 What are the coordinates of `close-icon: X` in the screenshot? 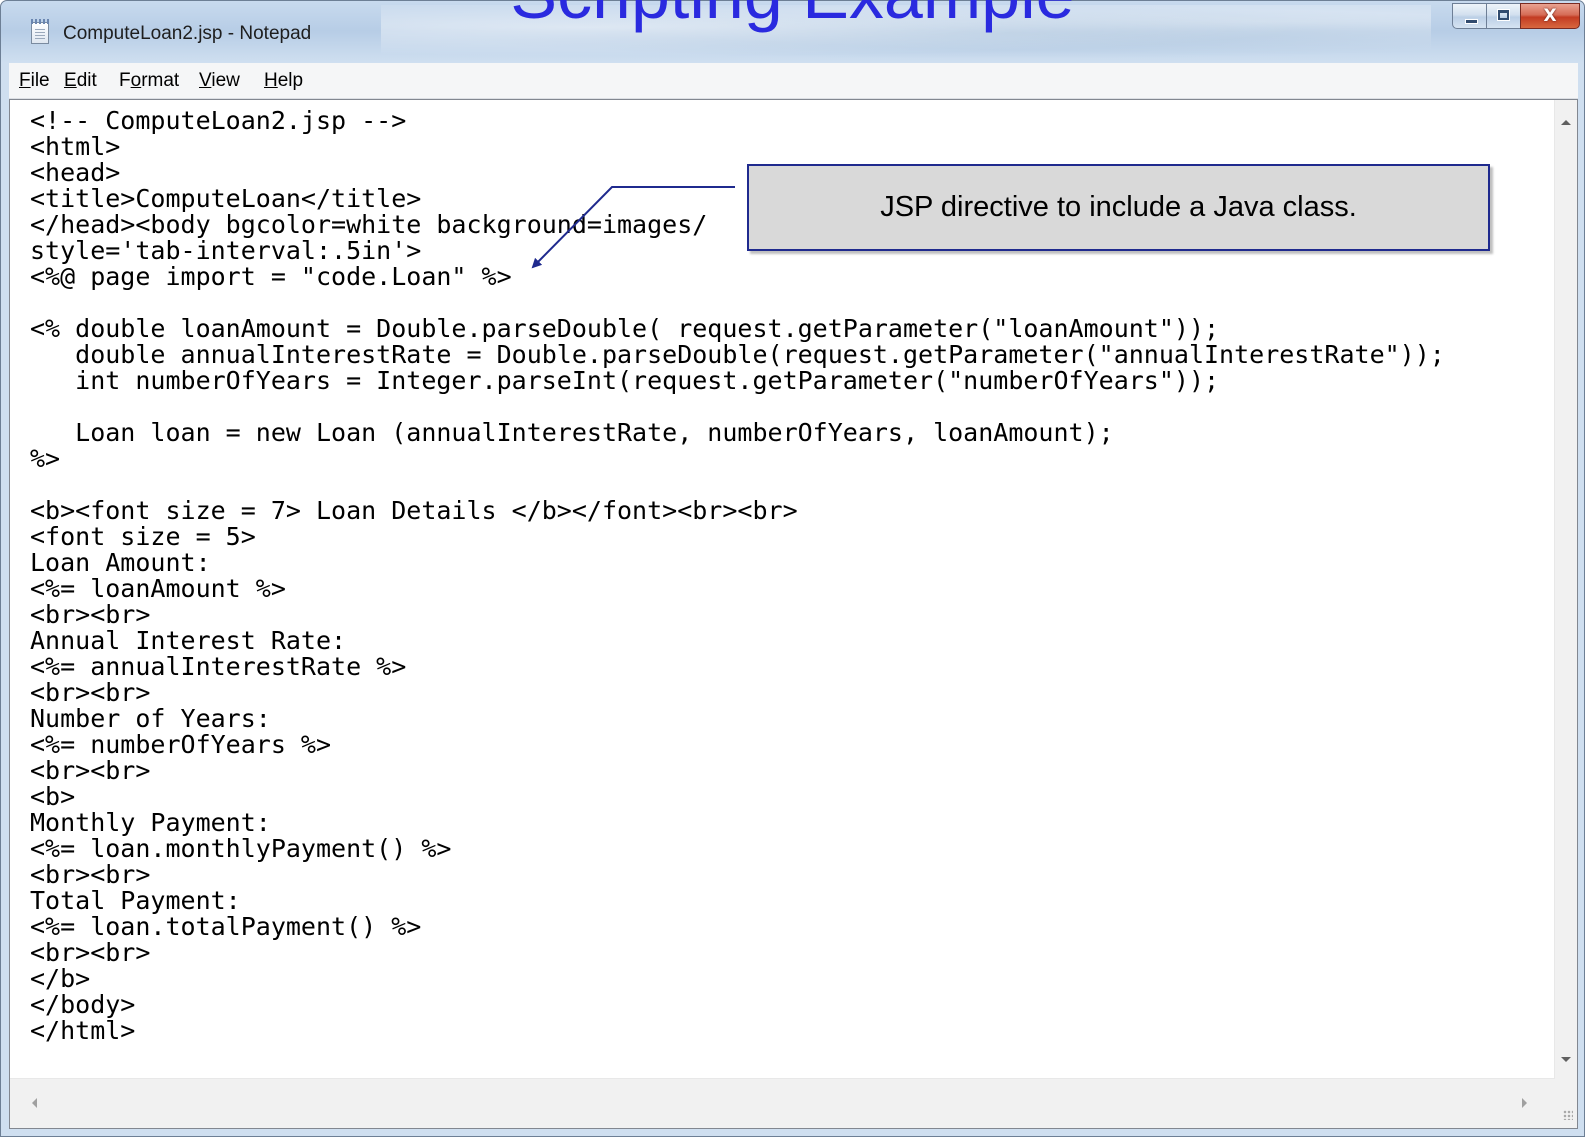 It's located at (1550, 16).